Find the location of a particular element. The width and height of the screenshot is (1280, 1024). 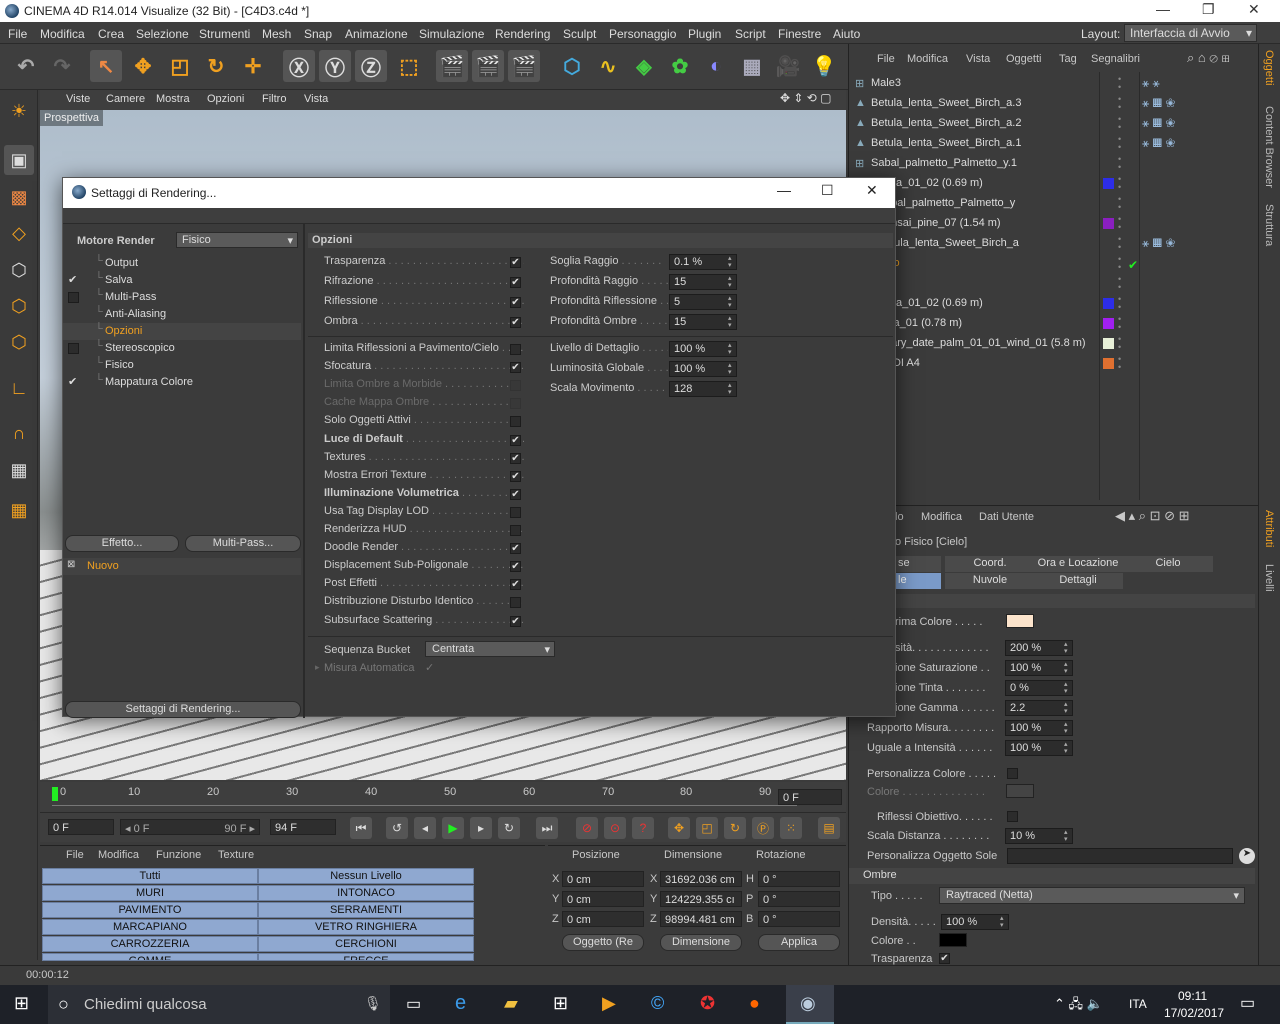

record-icon: ⊘ is located at coordinates (587, 828).